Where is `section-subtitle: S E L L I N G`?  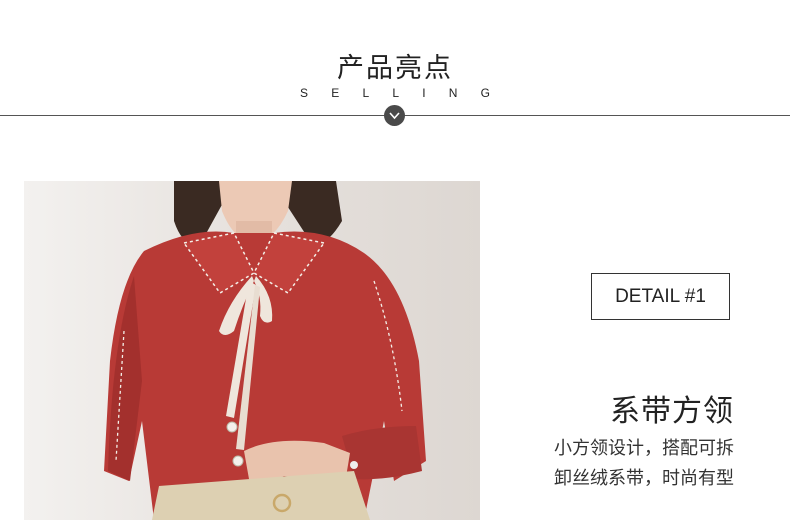
section-subtitle: S E L L I N G is located at coordinates (395, 93).